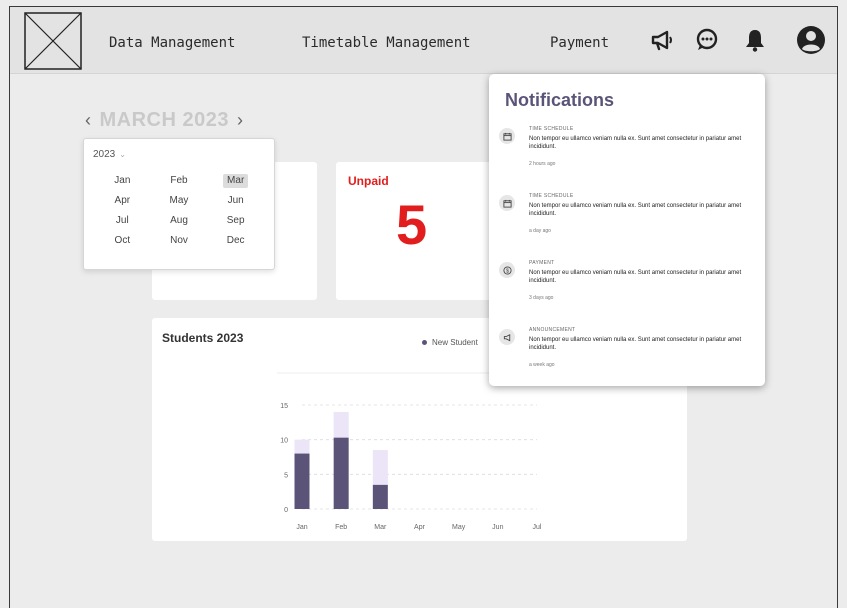 The width and height of the screenshot is (847, 608). Describe the element at coordinates (811, 40) in the screenshot. I see `user-avatar-icon` at that location.